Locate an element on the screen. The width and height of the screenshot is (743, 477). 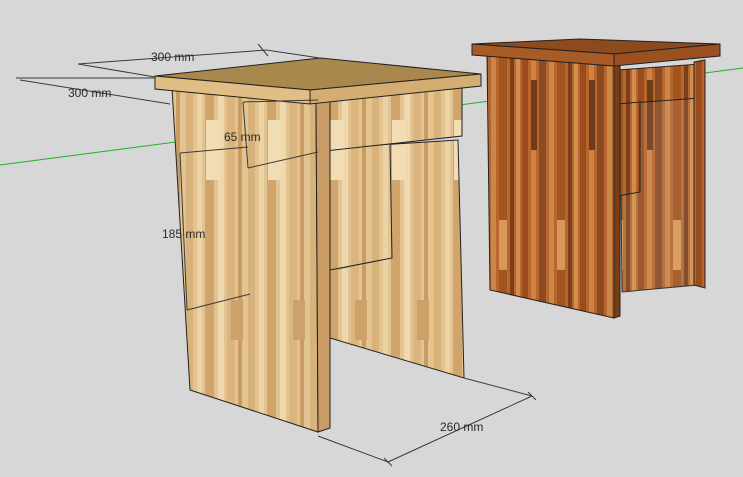
dark-stool-leg-edge is located at coordinates (617, 191).